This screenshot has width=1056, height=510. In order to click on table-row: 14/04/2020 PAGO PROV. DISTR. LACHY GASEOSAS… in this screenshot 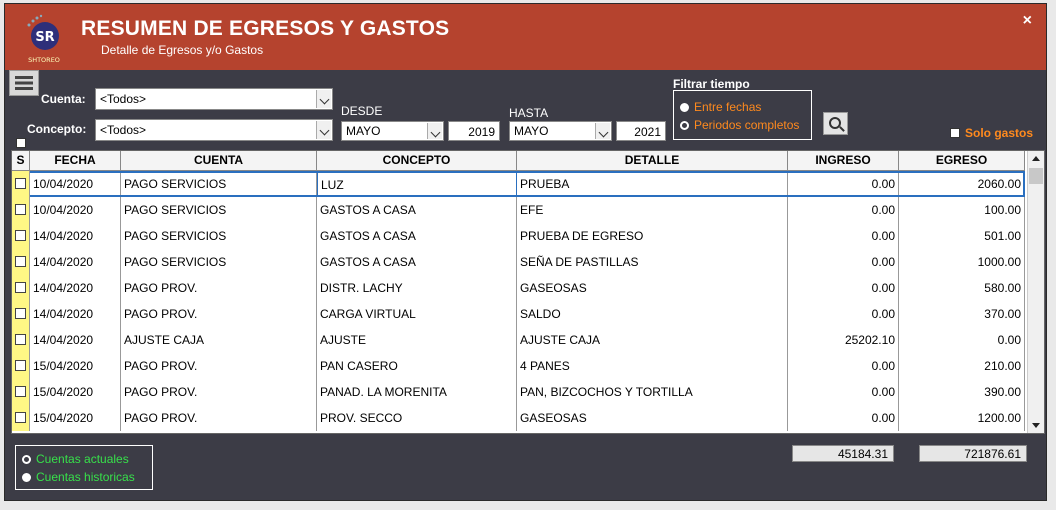, I will do `click(518, 288)`.